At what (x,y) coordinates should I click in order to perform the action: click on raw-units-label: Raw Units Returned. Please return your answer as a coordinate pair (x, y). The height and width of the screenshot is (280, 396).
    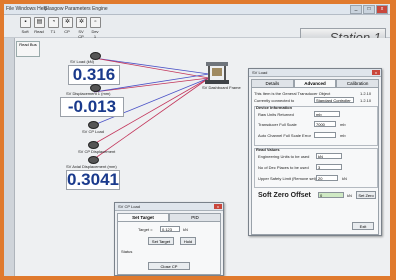
    Looking at the image, I should click on (276, 114).